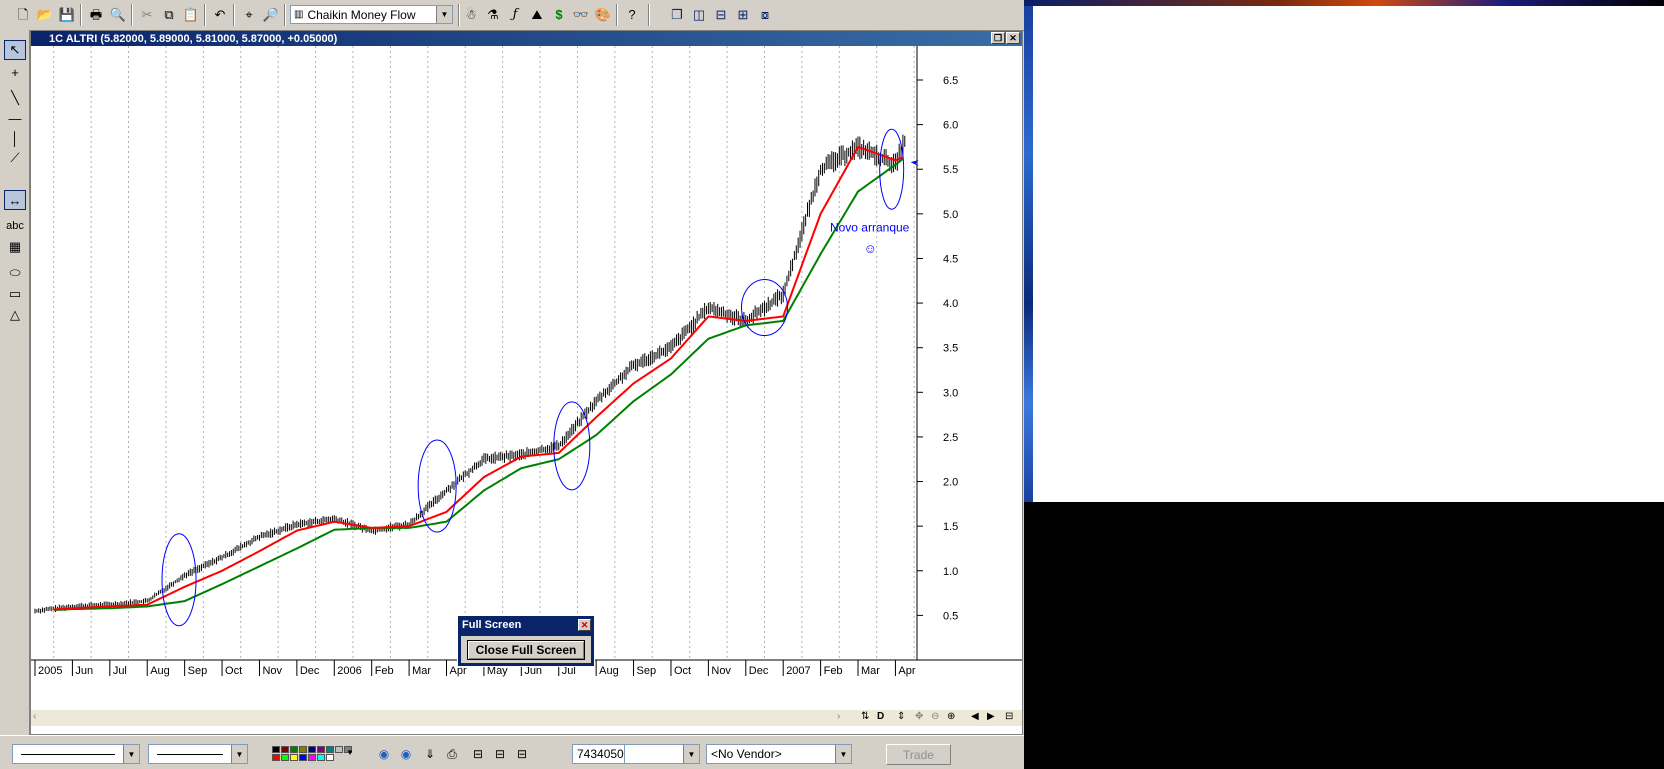 The image size is (1664, 769). What do you see at coordinates (15, 247) in the screenshot?
I see `grid-tool-icon: ▦` at bounding box center [15, 247].